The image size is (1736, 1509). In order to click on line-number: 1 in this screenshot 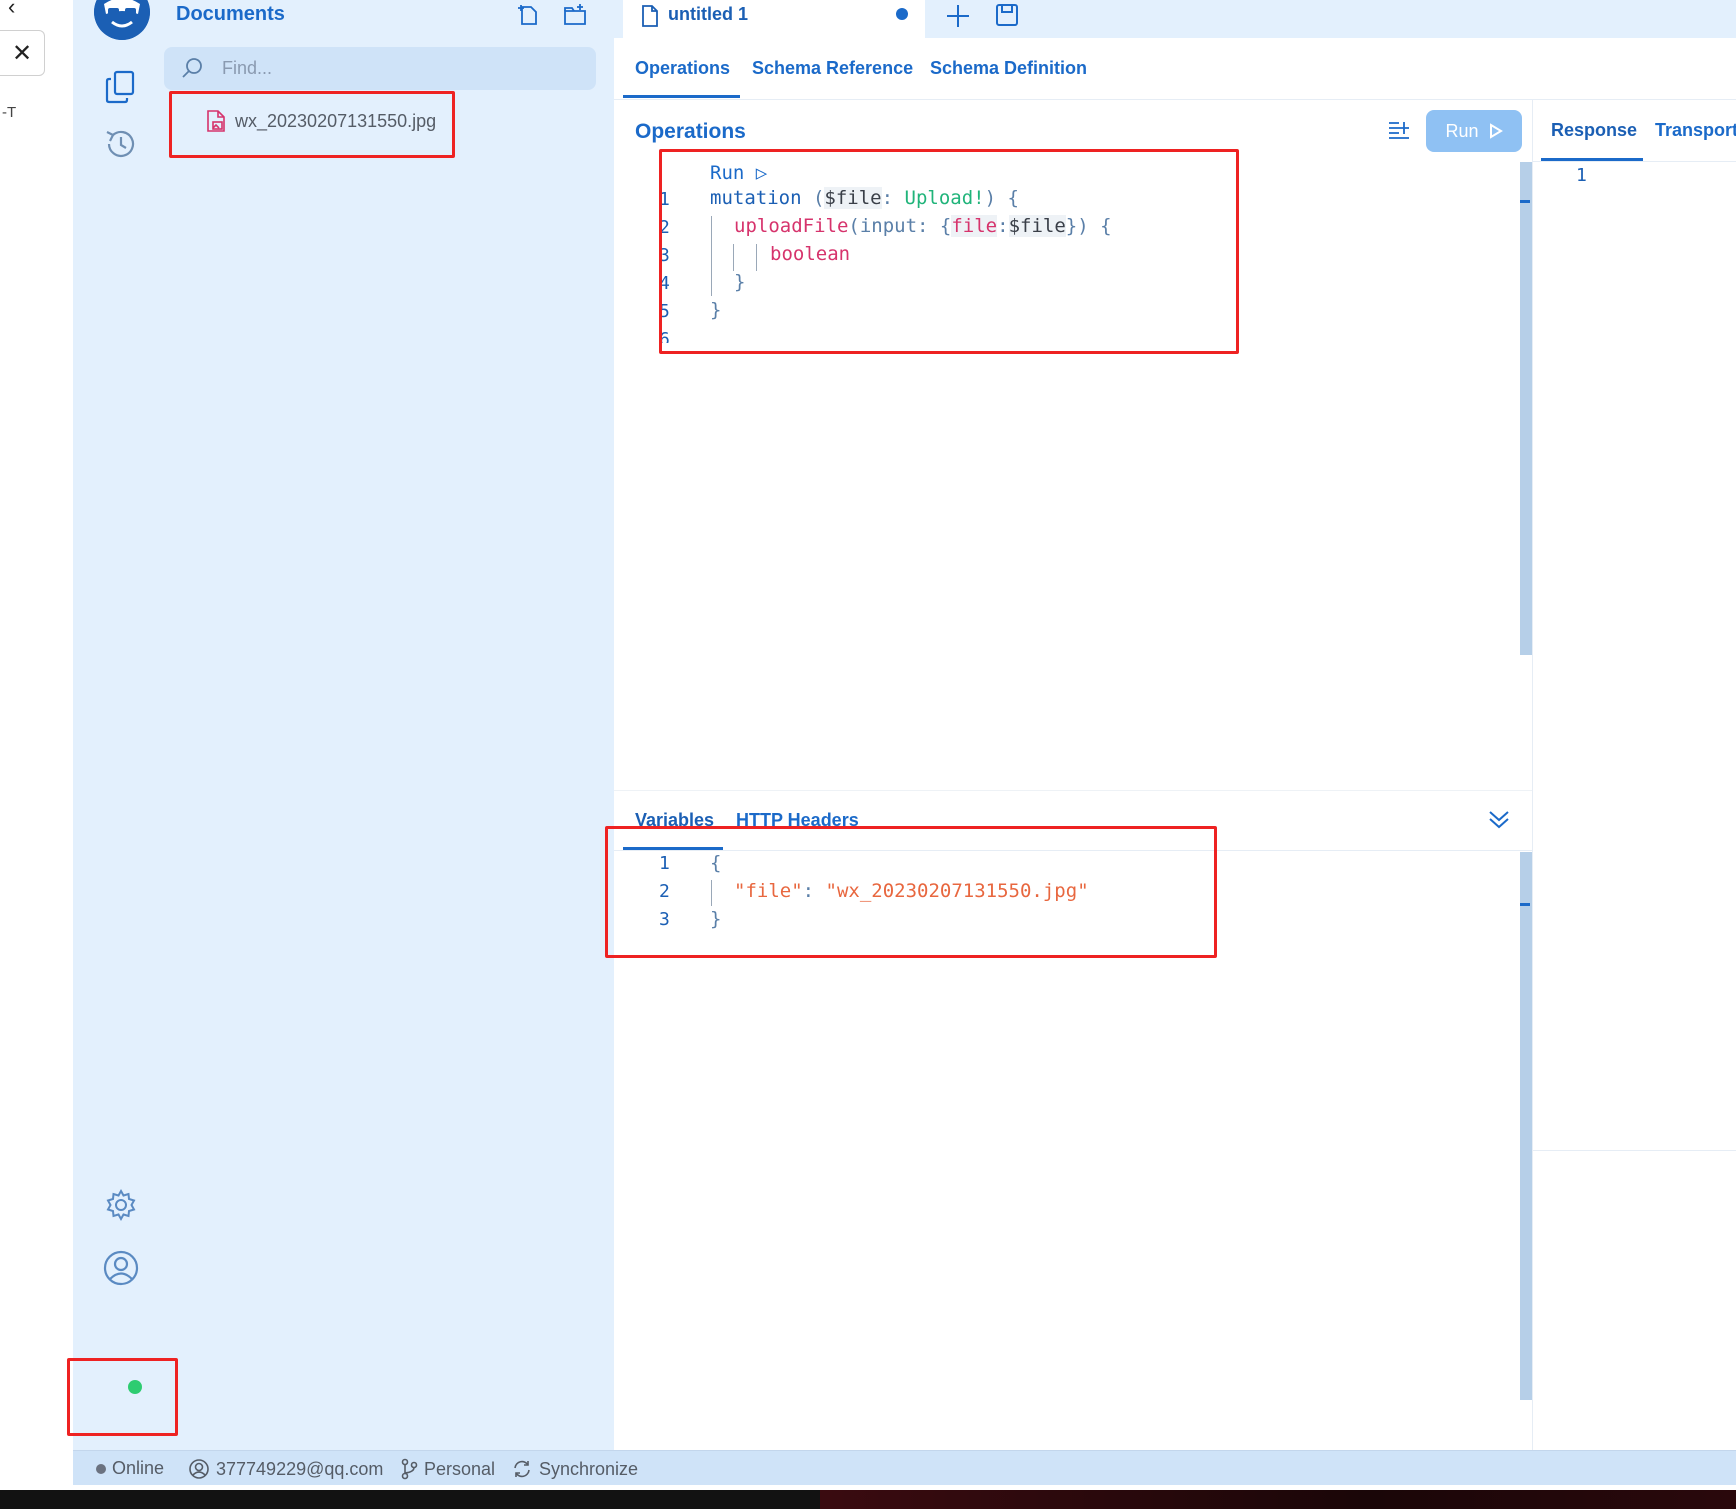, I will do `click(1581, 175)`.